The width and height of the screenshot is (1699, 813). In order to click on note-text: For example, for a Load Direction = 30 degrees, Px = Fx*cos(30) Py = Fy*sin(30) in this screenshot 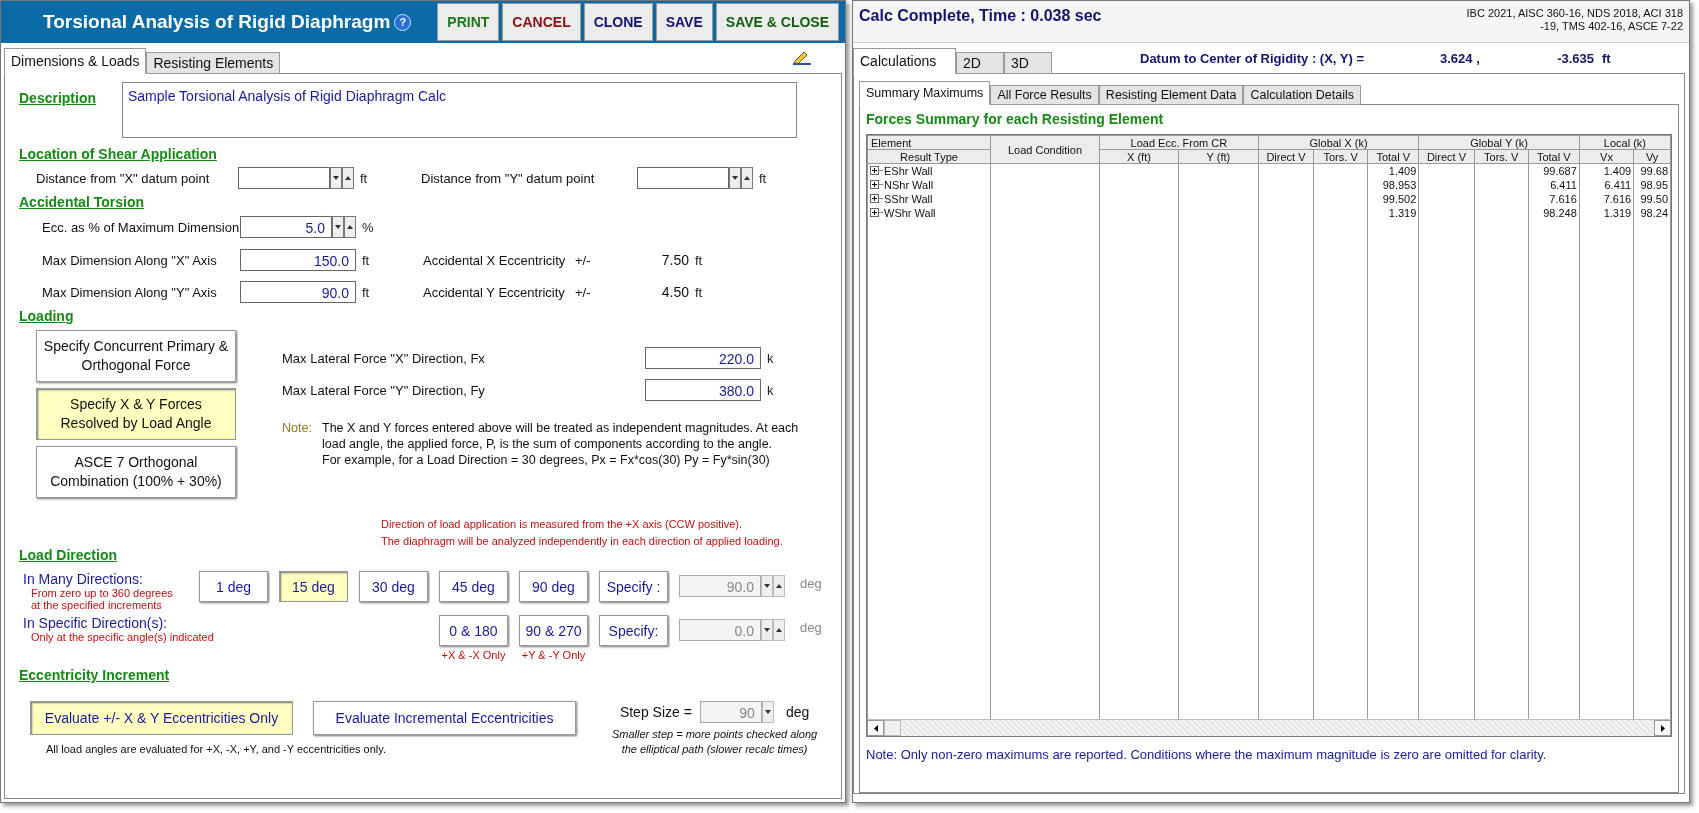, I will do `click(546, 460)`.